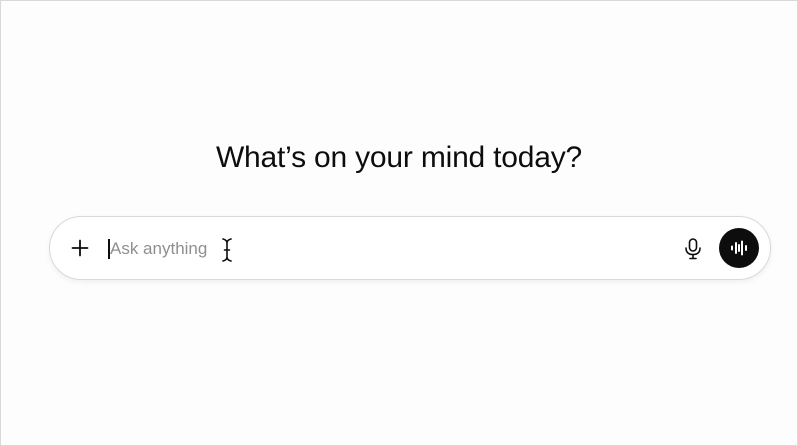  What do you see at coordinates (399, 157) in the screenshot?
I see `page-title: What’s on your mind today?` at bounding box center [399, 157].